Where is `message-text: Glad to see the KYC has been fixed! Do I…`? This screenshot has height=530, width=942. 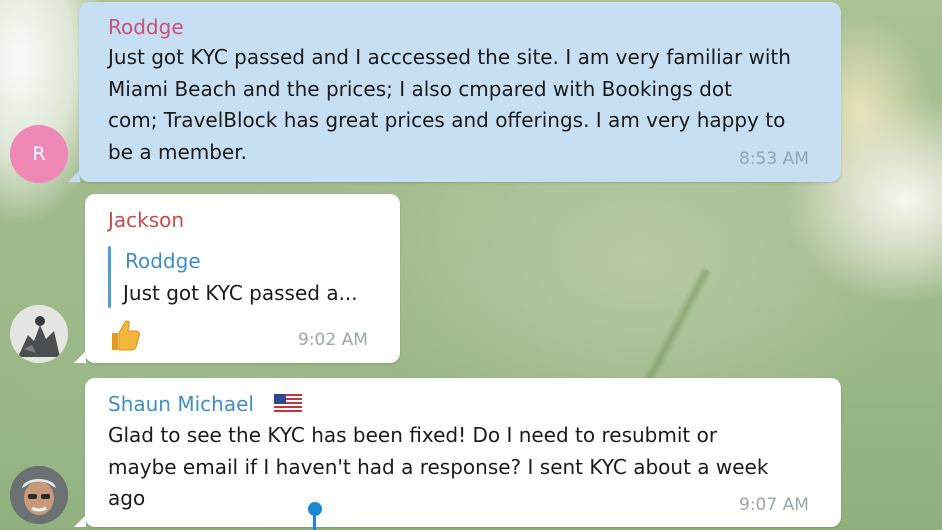
message-text: Glad to see the KYC has been fixed! Do I… is located at coordinates (438, 466).